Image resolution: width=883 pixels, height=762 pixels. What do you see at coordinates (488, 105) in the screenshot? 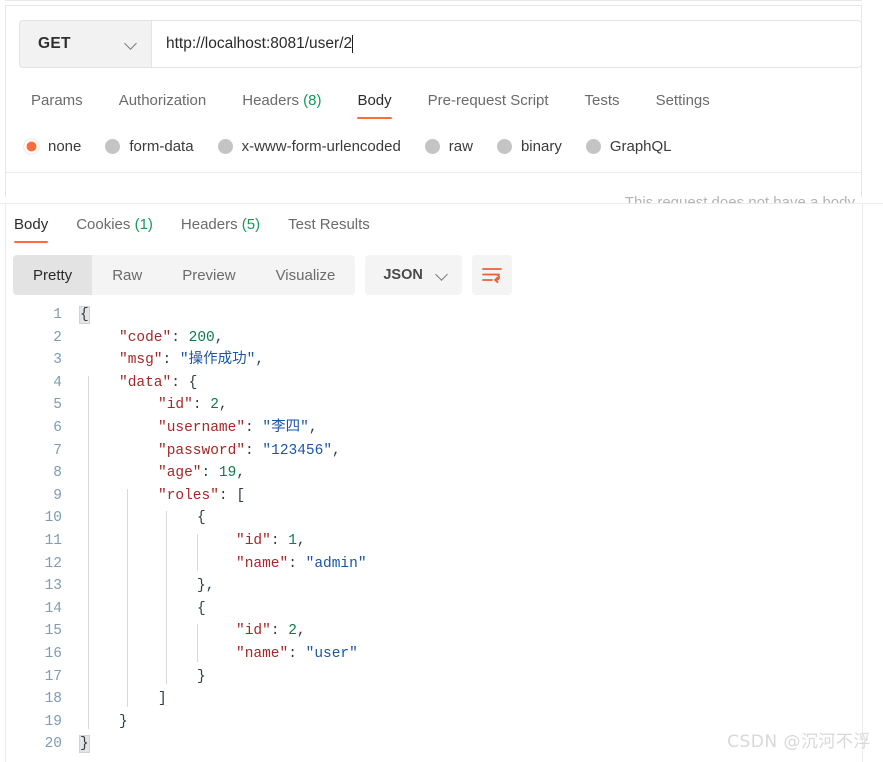
I see `request-tab-pre-request-script: Pre-request Script` at bounding box center [488, 105].